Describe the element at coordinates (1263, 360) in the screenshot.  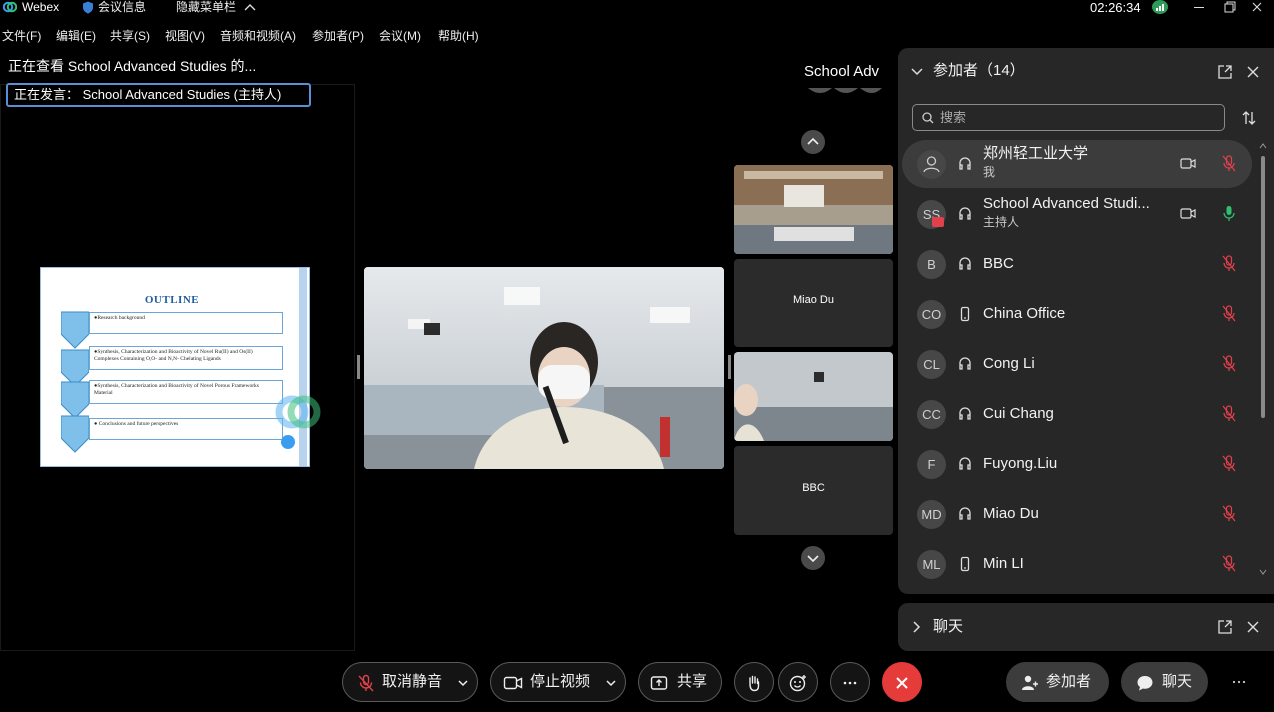
I see `participant-list-scrollbar` at that location.